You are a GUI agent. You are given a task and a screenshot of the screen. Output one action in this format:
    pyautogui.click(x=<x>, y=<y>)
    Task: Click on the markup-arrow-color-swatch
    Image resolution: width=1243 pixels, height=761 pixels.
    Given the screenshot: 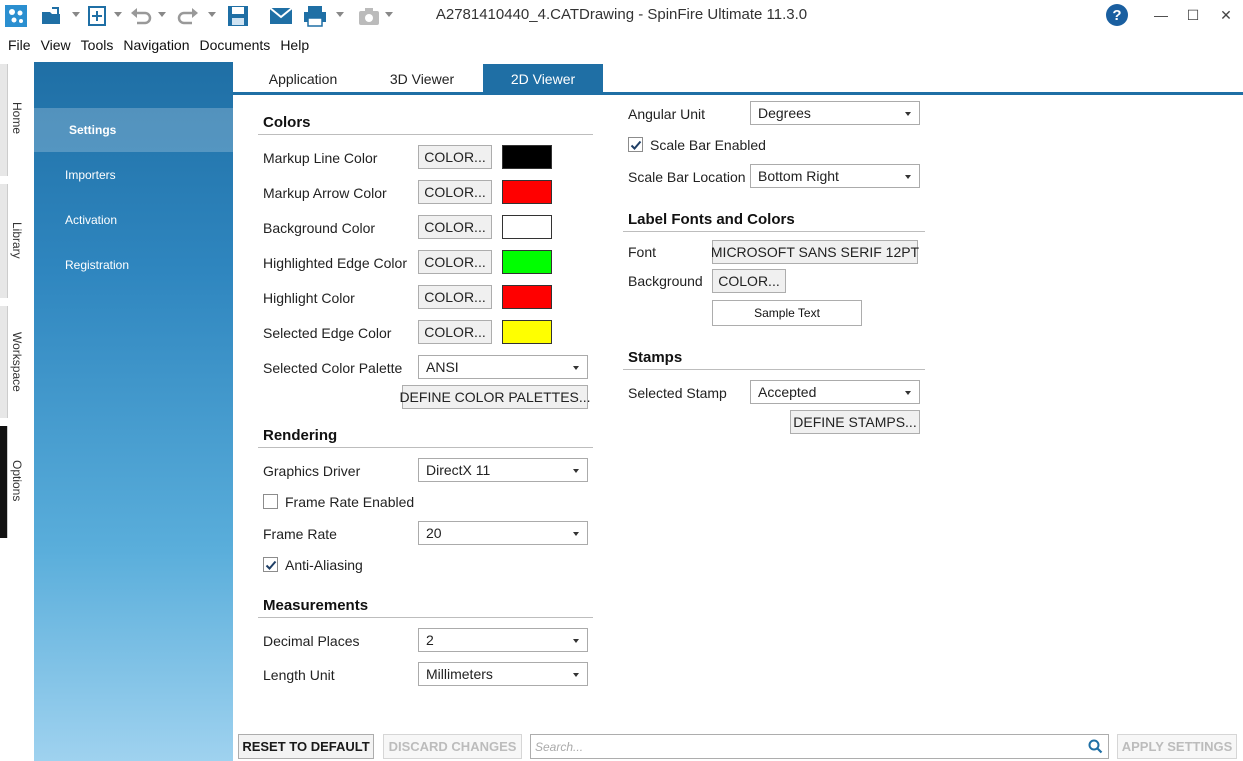 What is the action you would take?
    pyautogui.click(x=527, y=192)
    